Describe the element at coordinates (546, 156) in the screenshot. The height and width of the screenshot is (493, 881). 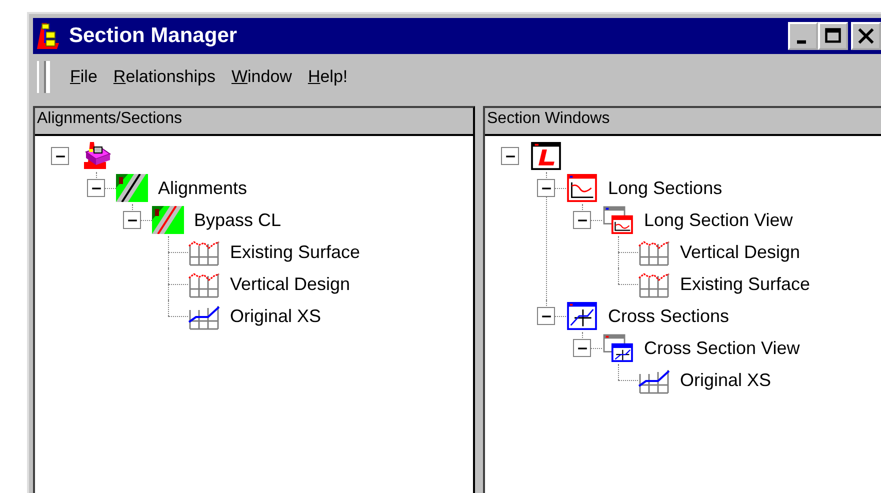
I see `window-icon` at that location.